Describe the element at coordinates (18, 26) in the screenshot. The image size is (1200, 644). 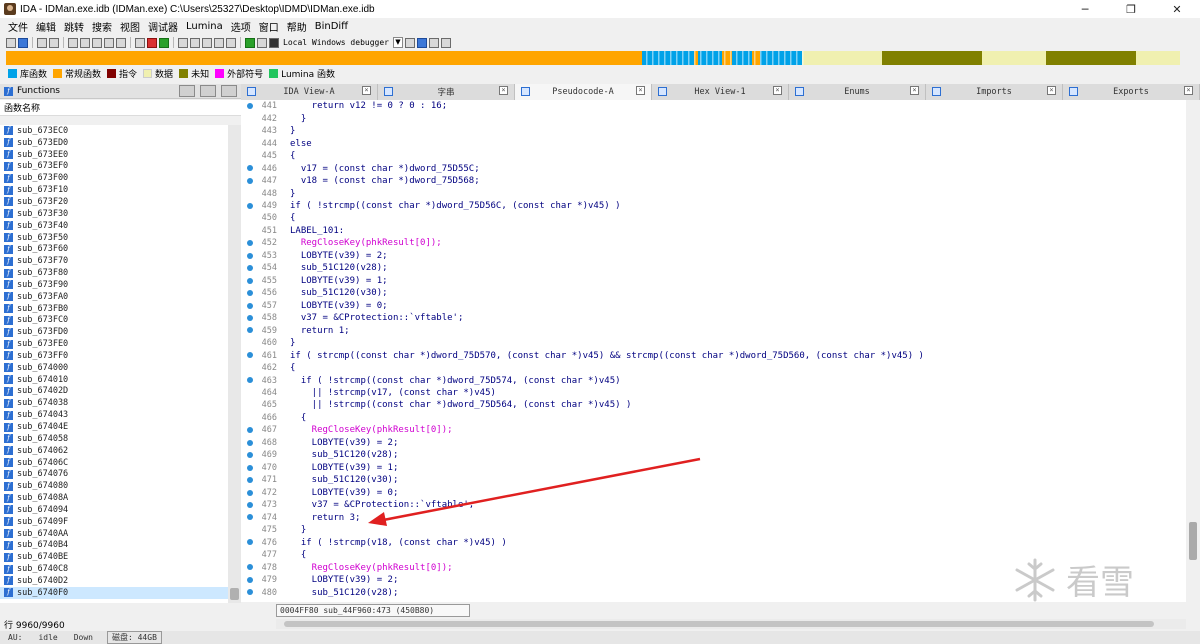
I see `menu-file: 文件` at that location.